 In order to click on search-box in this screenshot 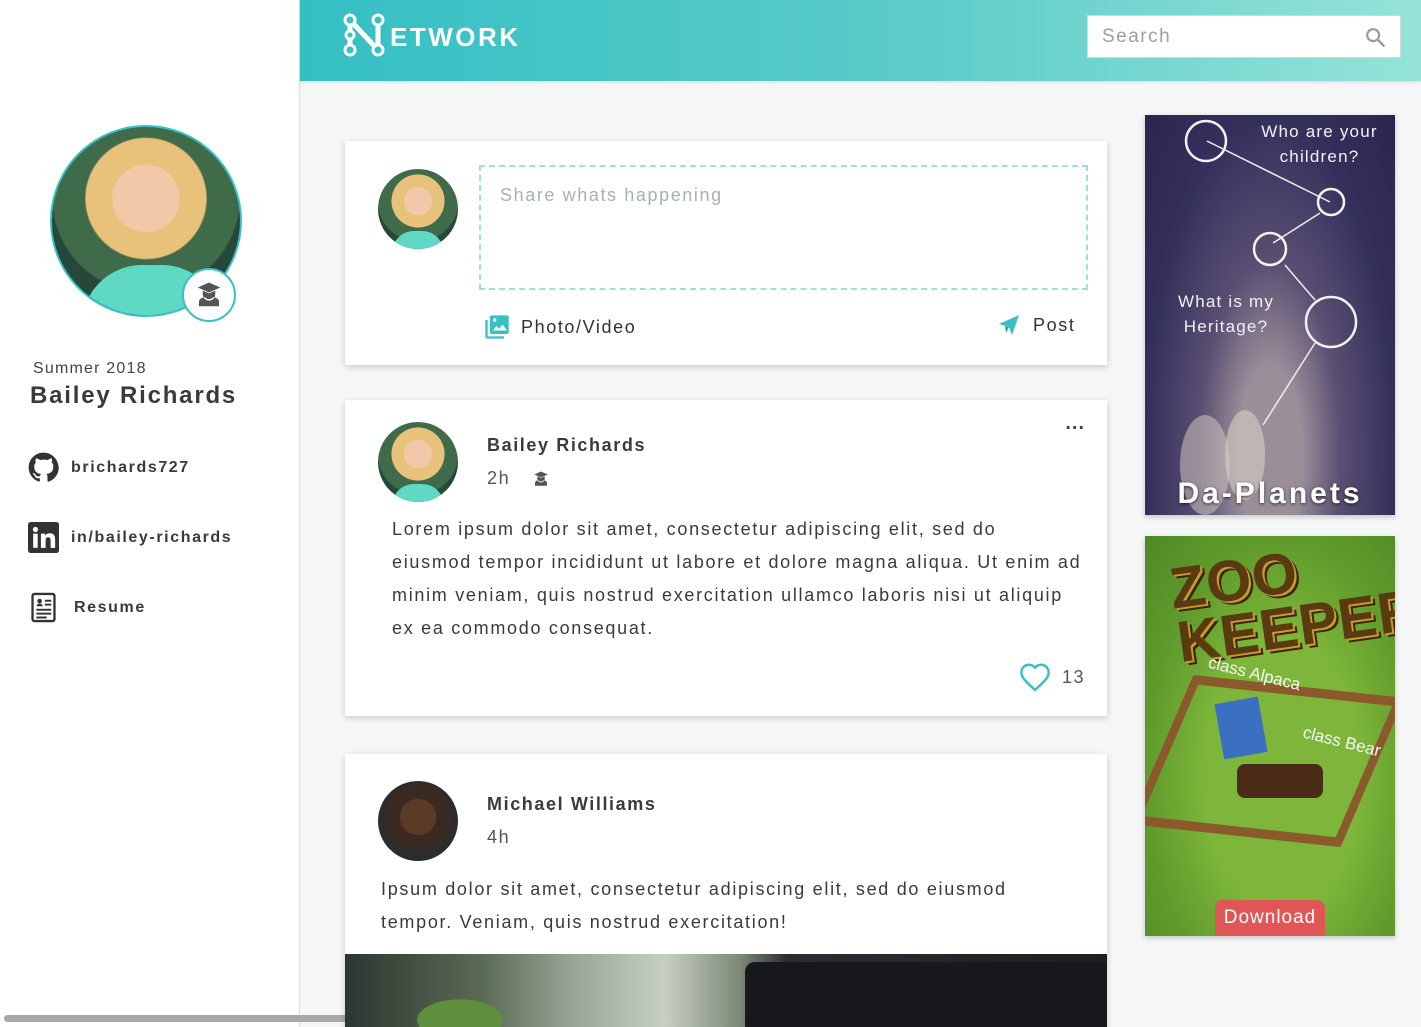, I will do `click(1244, 36)`.